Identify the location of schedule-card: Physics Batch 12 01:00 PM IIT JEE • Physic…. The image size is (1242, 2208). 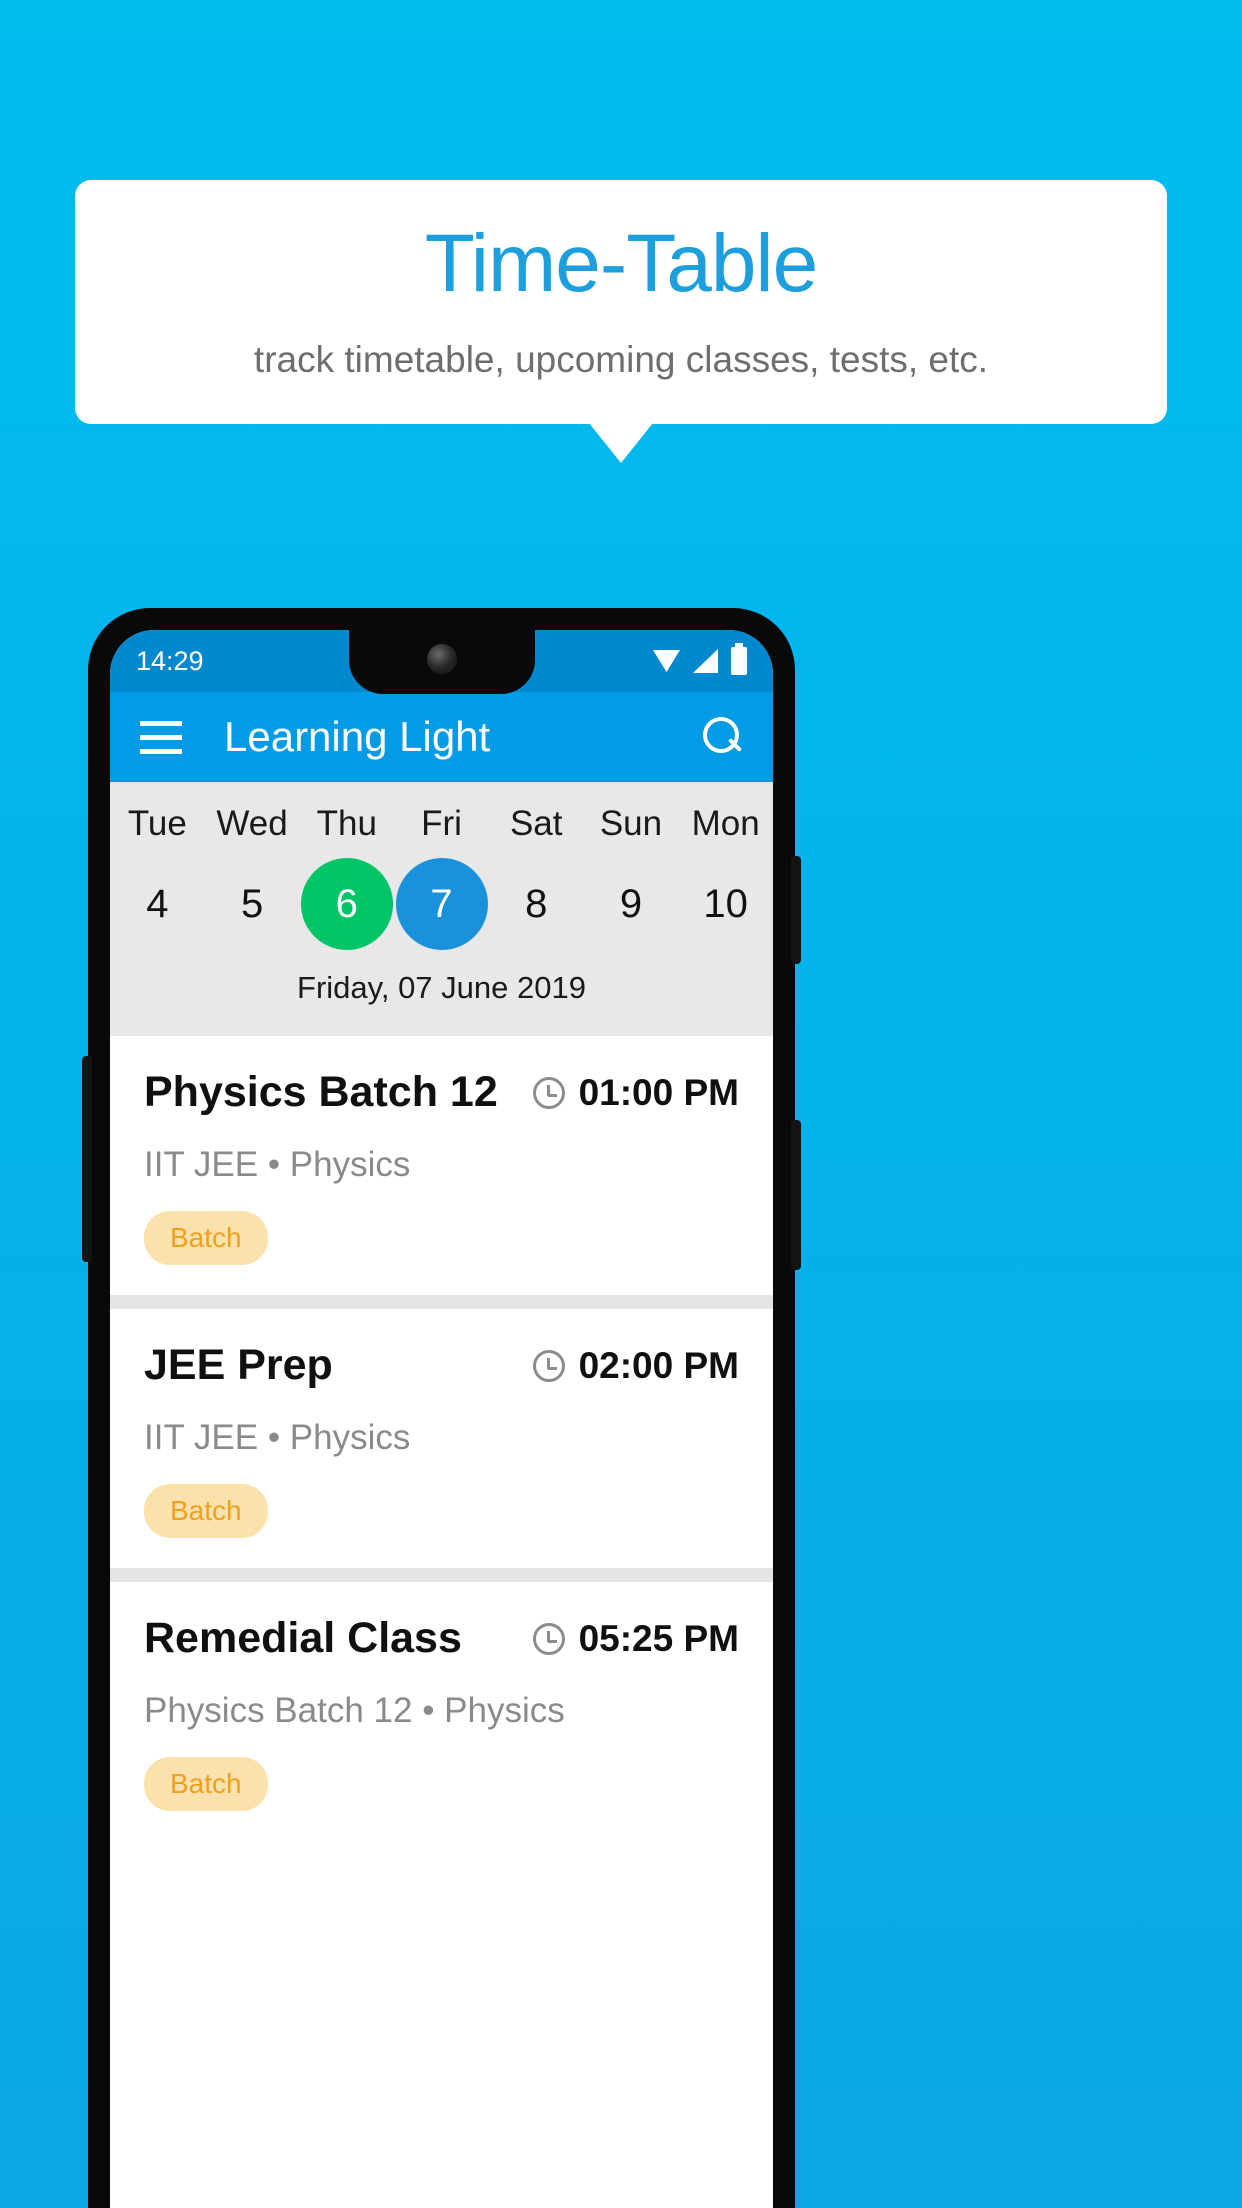
(441, 1165).